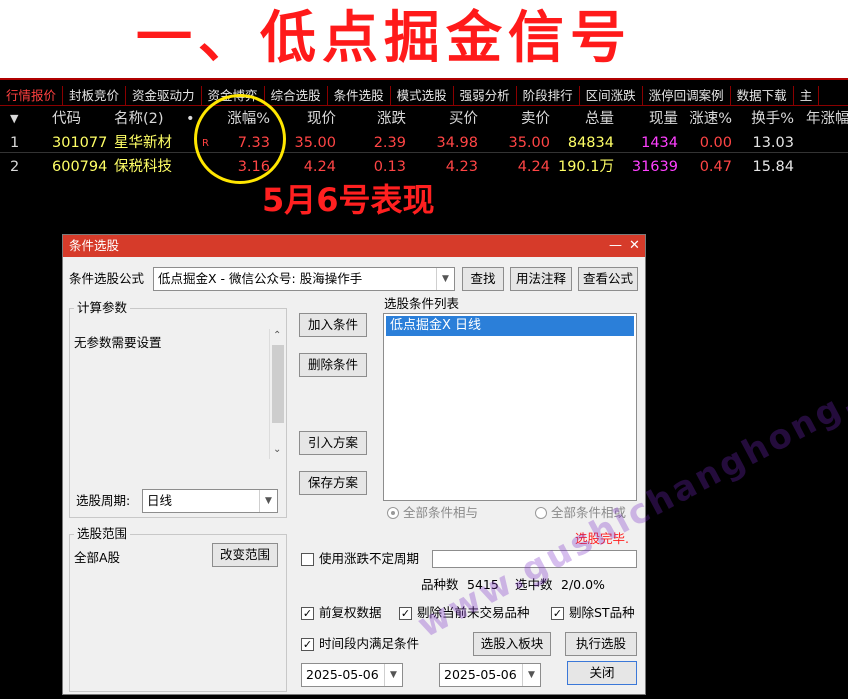 The width and height of the screenshot is (848, 699). What do you see at coordinates (440, 584) in the screenshot?
I see `count-label: 品种数` at bounding box center [440, 584].